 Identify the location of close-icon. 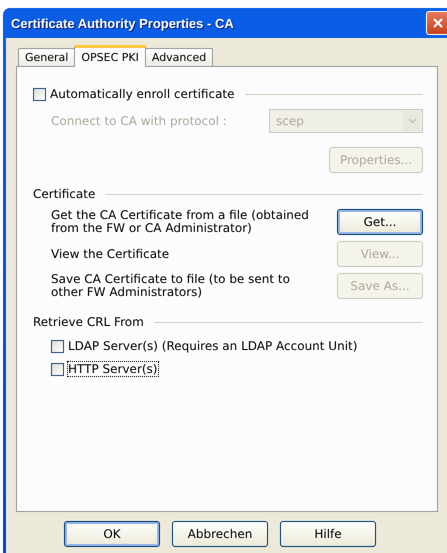
(436, 23).